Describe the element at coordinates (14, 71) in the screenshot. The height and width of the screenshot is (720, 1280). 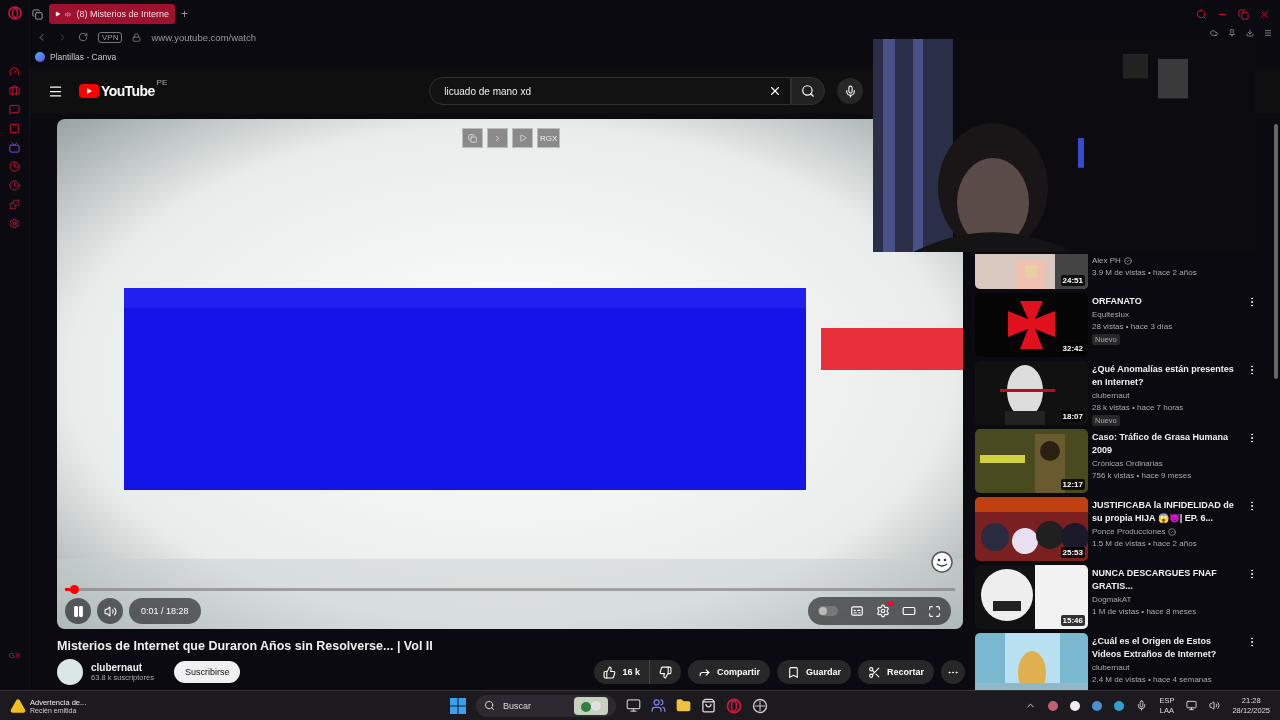
I see `gauge-icon` at that location.